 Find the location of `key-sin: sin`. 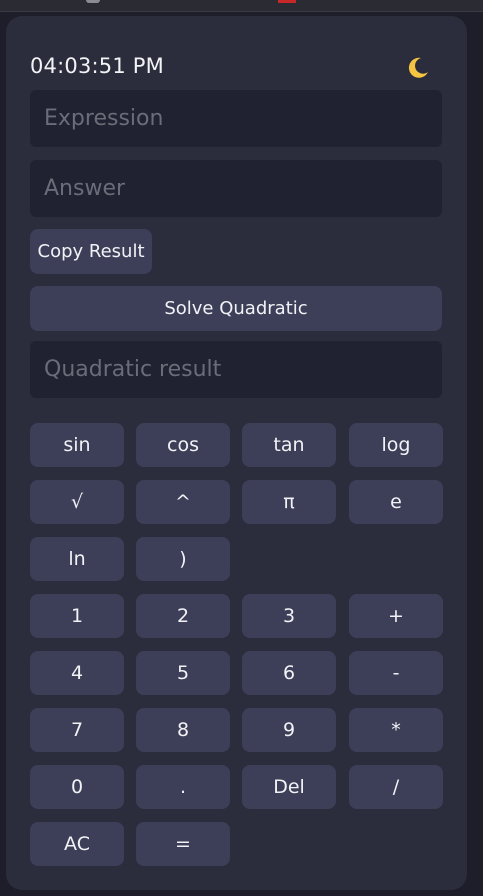

key-sin: sin is located at coordinates (77, 445).